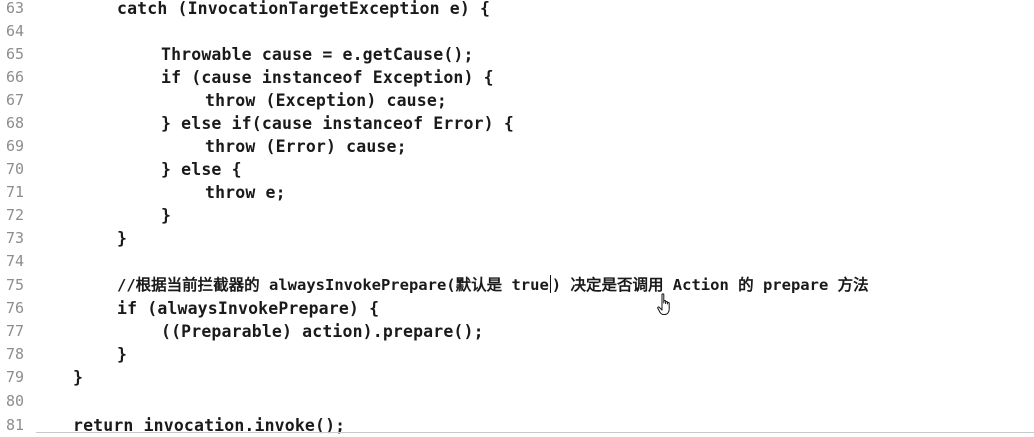  What do you see at coordinates (15, 192) in the screenshot?
I see `line-number: 71` at bounding box center [15, 192].